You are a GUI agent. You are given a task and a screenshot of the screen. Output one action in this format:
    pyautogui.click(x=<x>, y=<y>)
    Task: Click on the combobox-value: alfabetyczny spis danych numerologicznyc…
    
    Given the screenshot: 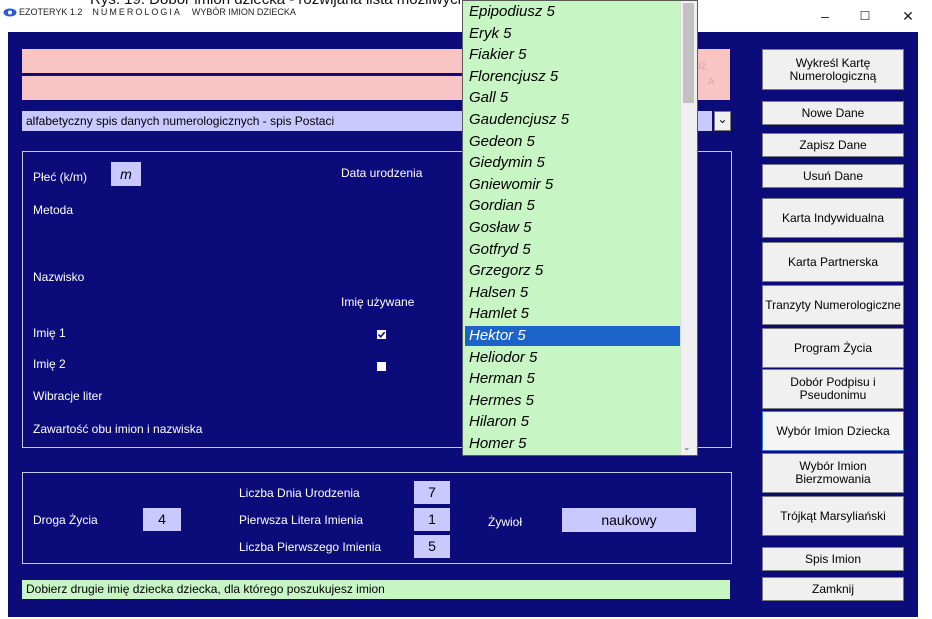 What is the action you would take?
    pyautogui.click(x=180, y=121)
    